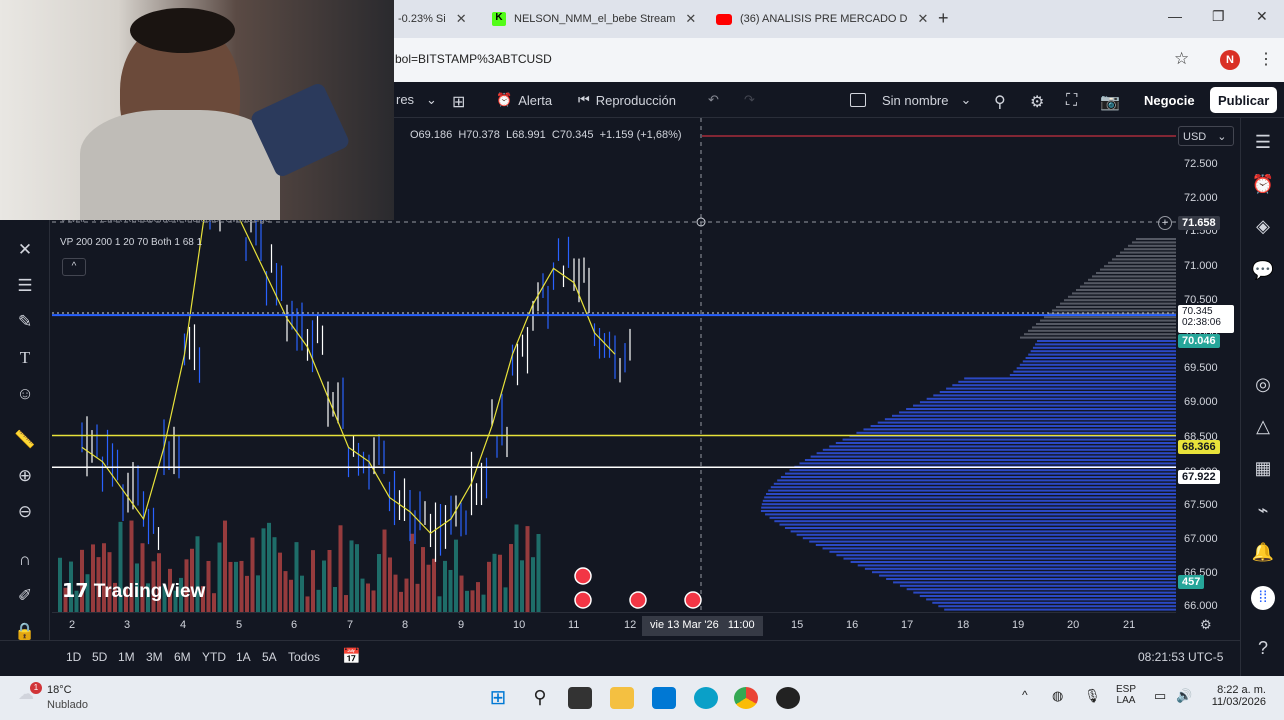 This screenshot has height=720, width=1284. I want to click on indicators-button: res, so click(405, 99).